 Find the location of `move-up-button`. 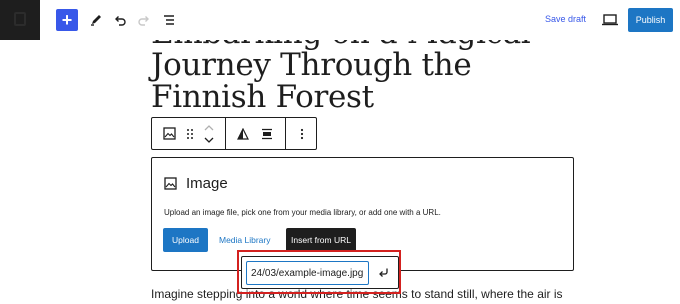

move-up-button is located at coordinates (209, 127).